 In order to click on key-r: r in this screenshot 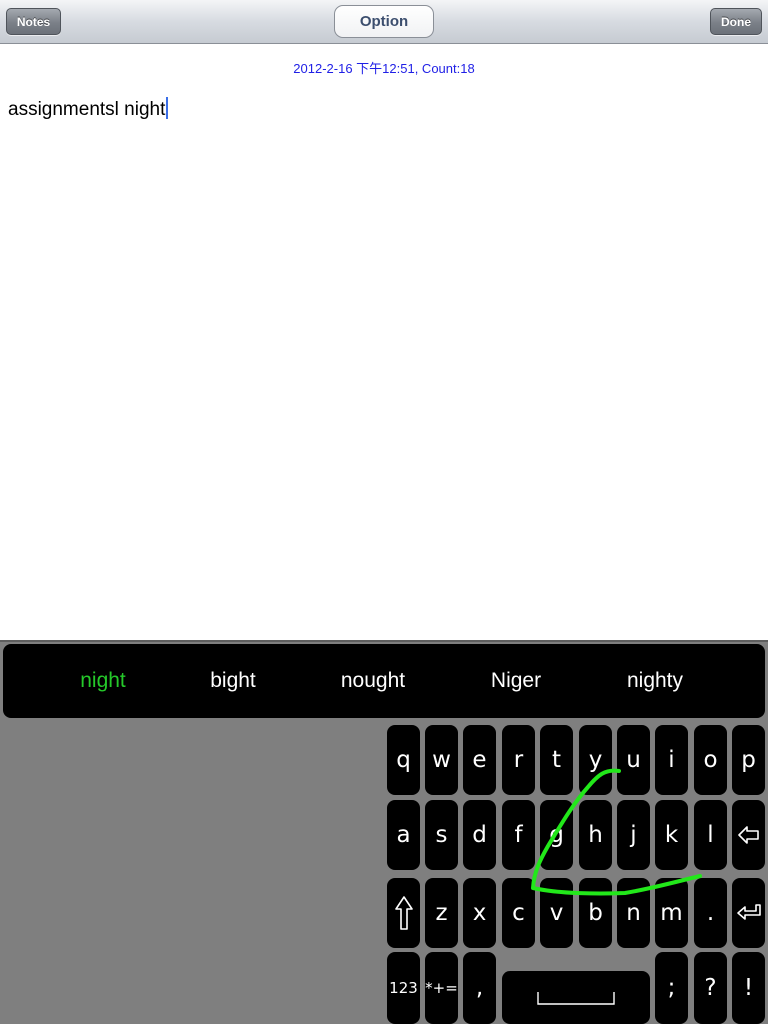, I will do `click(518, 760)`.